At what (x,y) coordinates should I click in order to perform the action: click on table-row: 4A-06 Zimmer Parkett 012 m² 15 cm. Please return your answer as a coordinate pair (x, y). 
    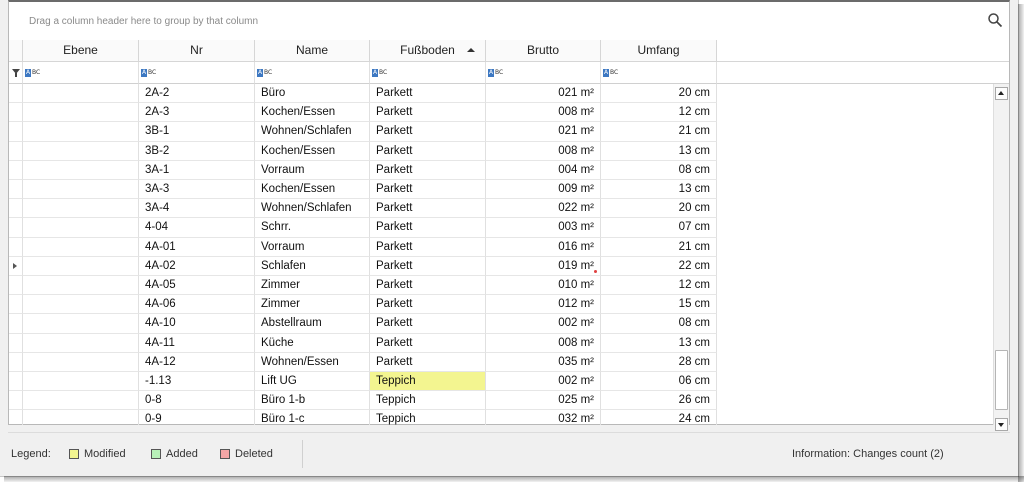
    Looking at the image, I should click on (501, 305).